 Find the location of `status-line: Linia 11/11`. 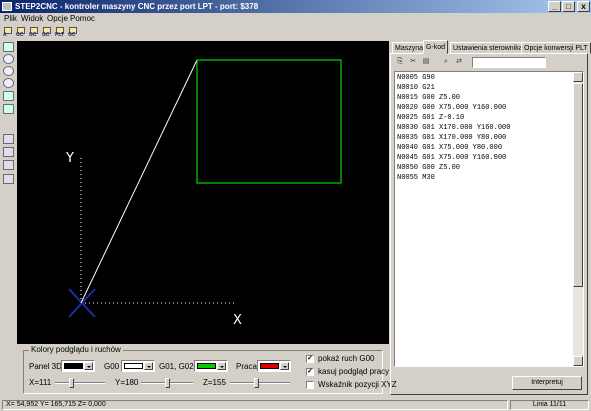

status-line: Linia 11/11 is located at coordinates (549, 405).